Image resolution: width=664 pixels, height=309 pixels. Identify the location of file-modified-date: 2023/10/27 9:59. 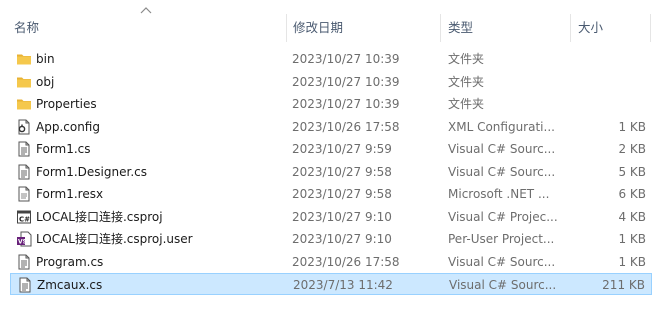
(342, 149).